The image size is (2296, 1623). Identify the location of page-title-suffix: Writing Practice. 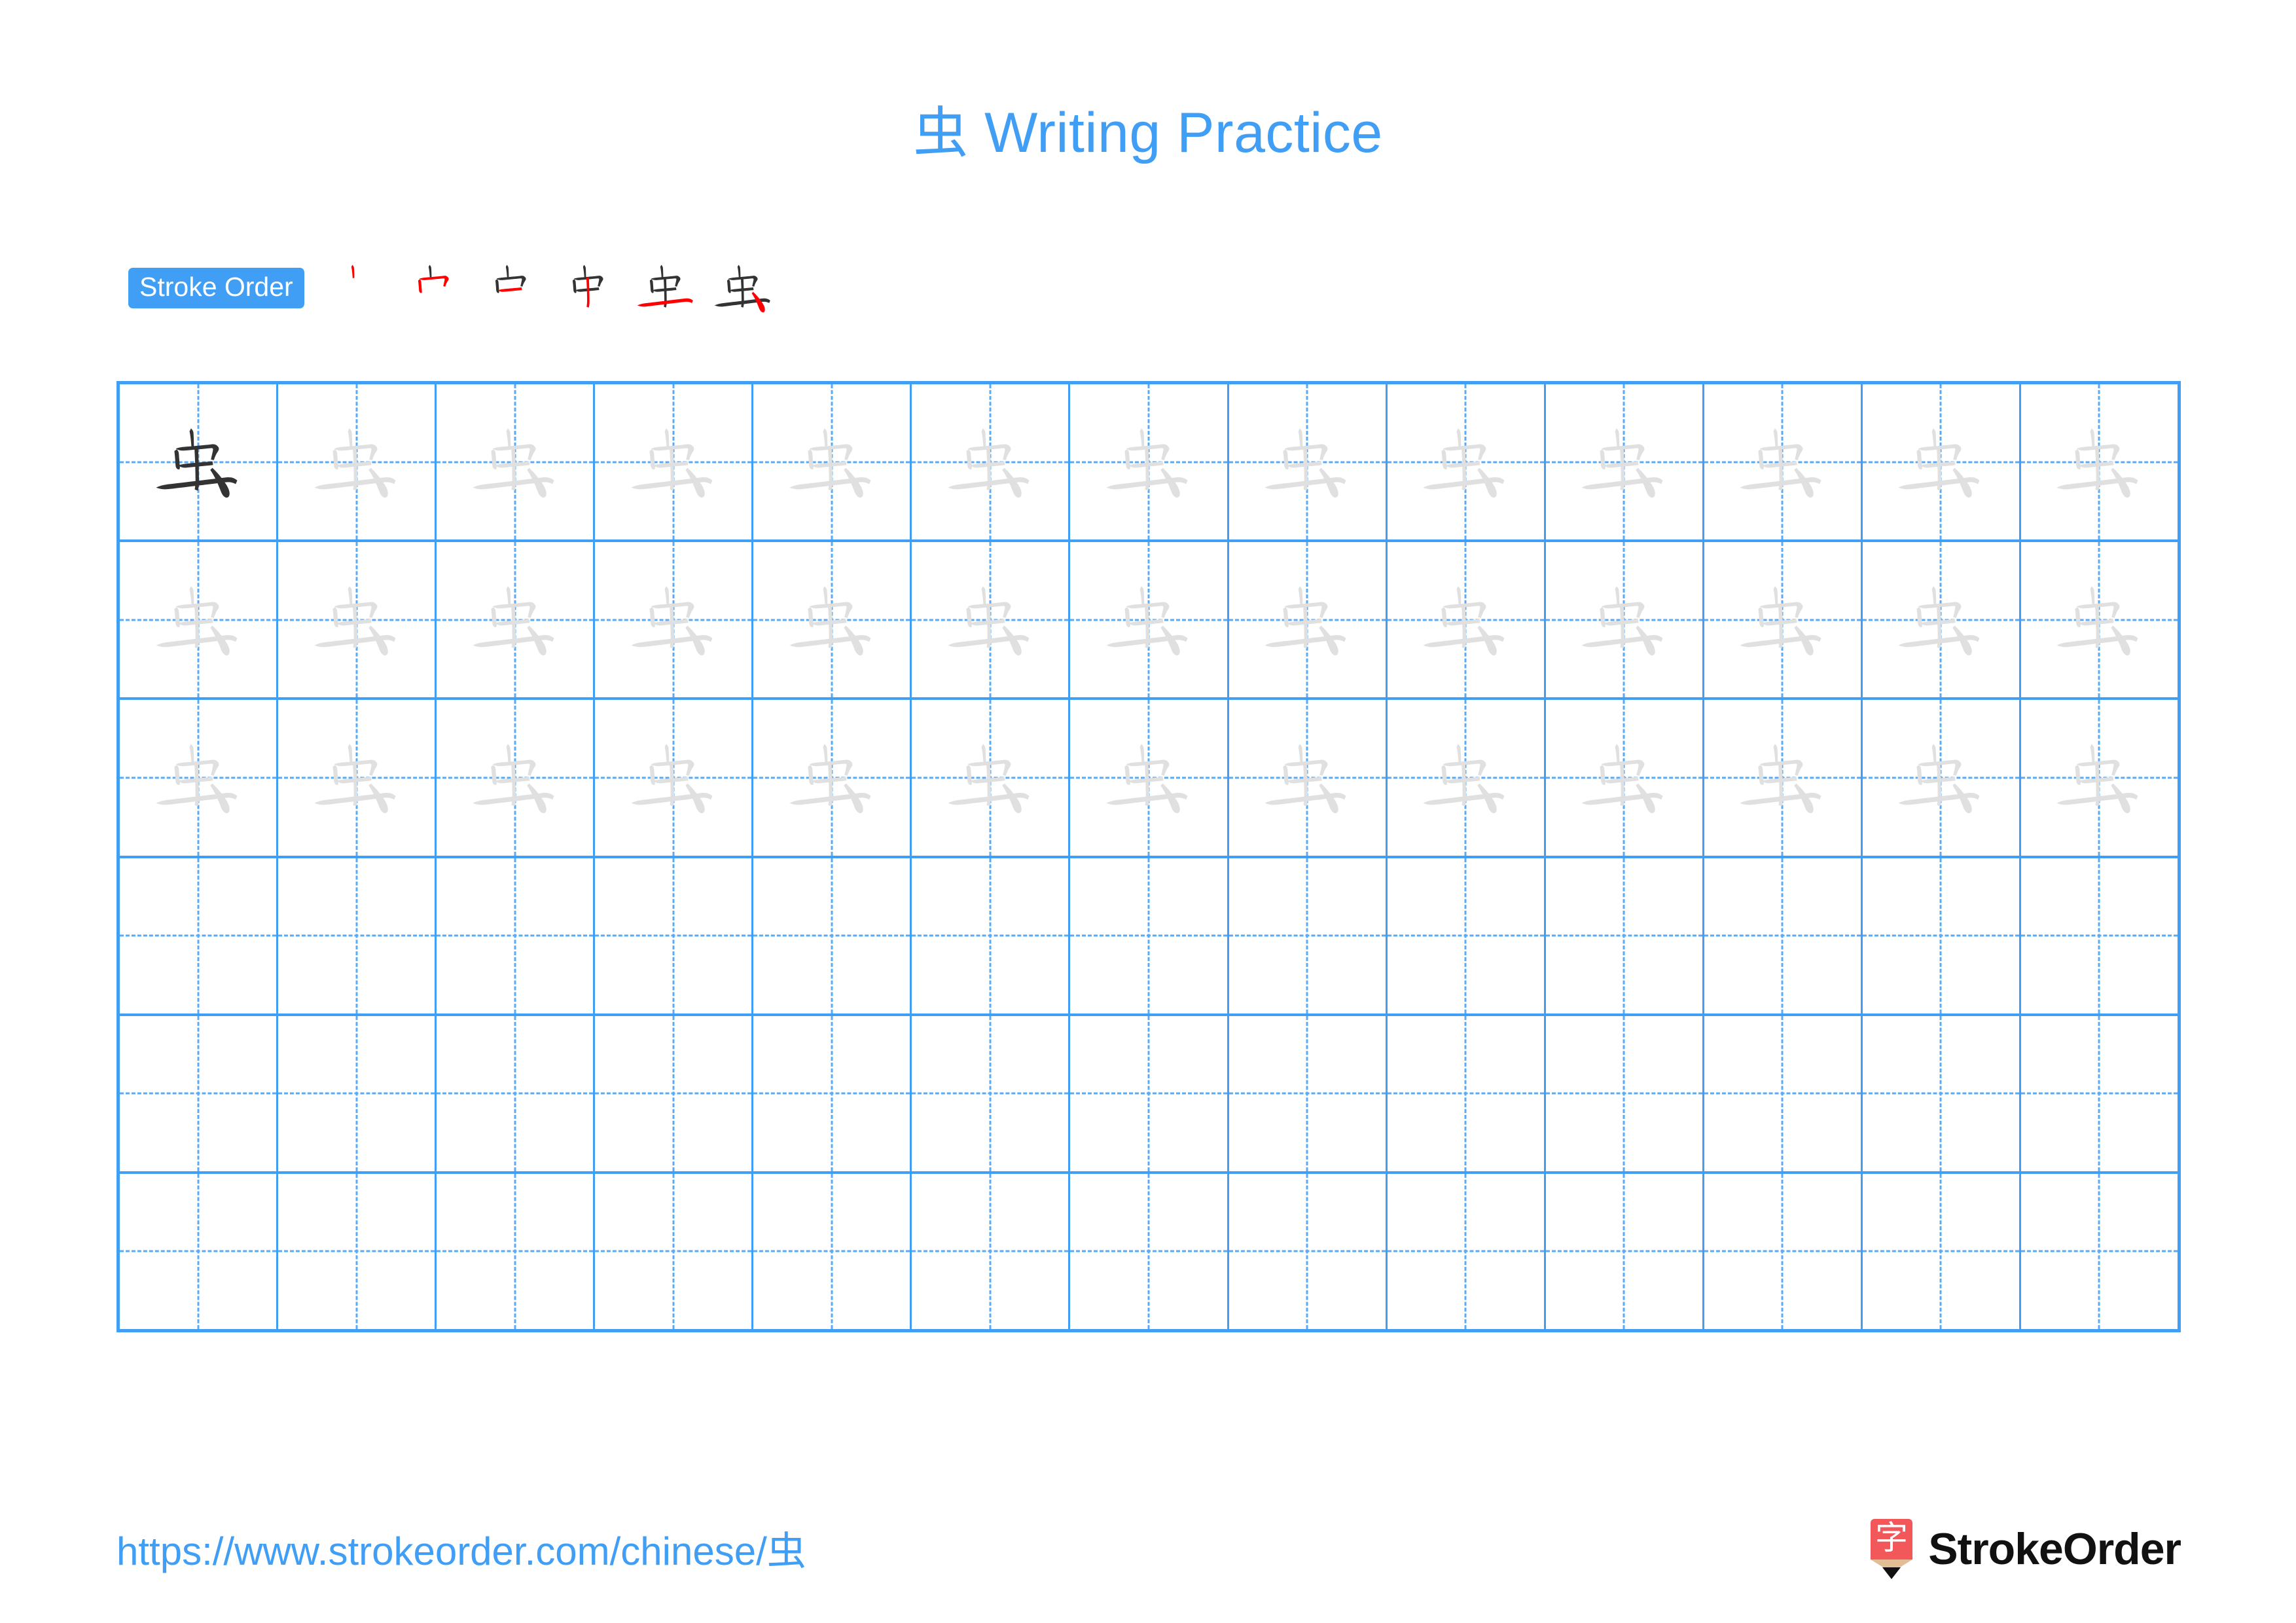
(1175, 132).